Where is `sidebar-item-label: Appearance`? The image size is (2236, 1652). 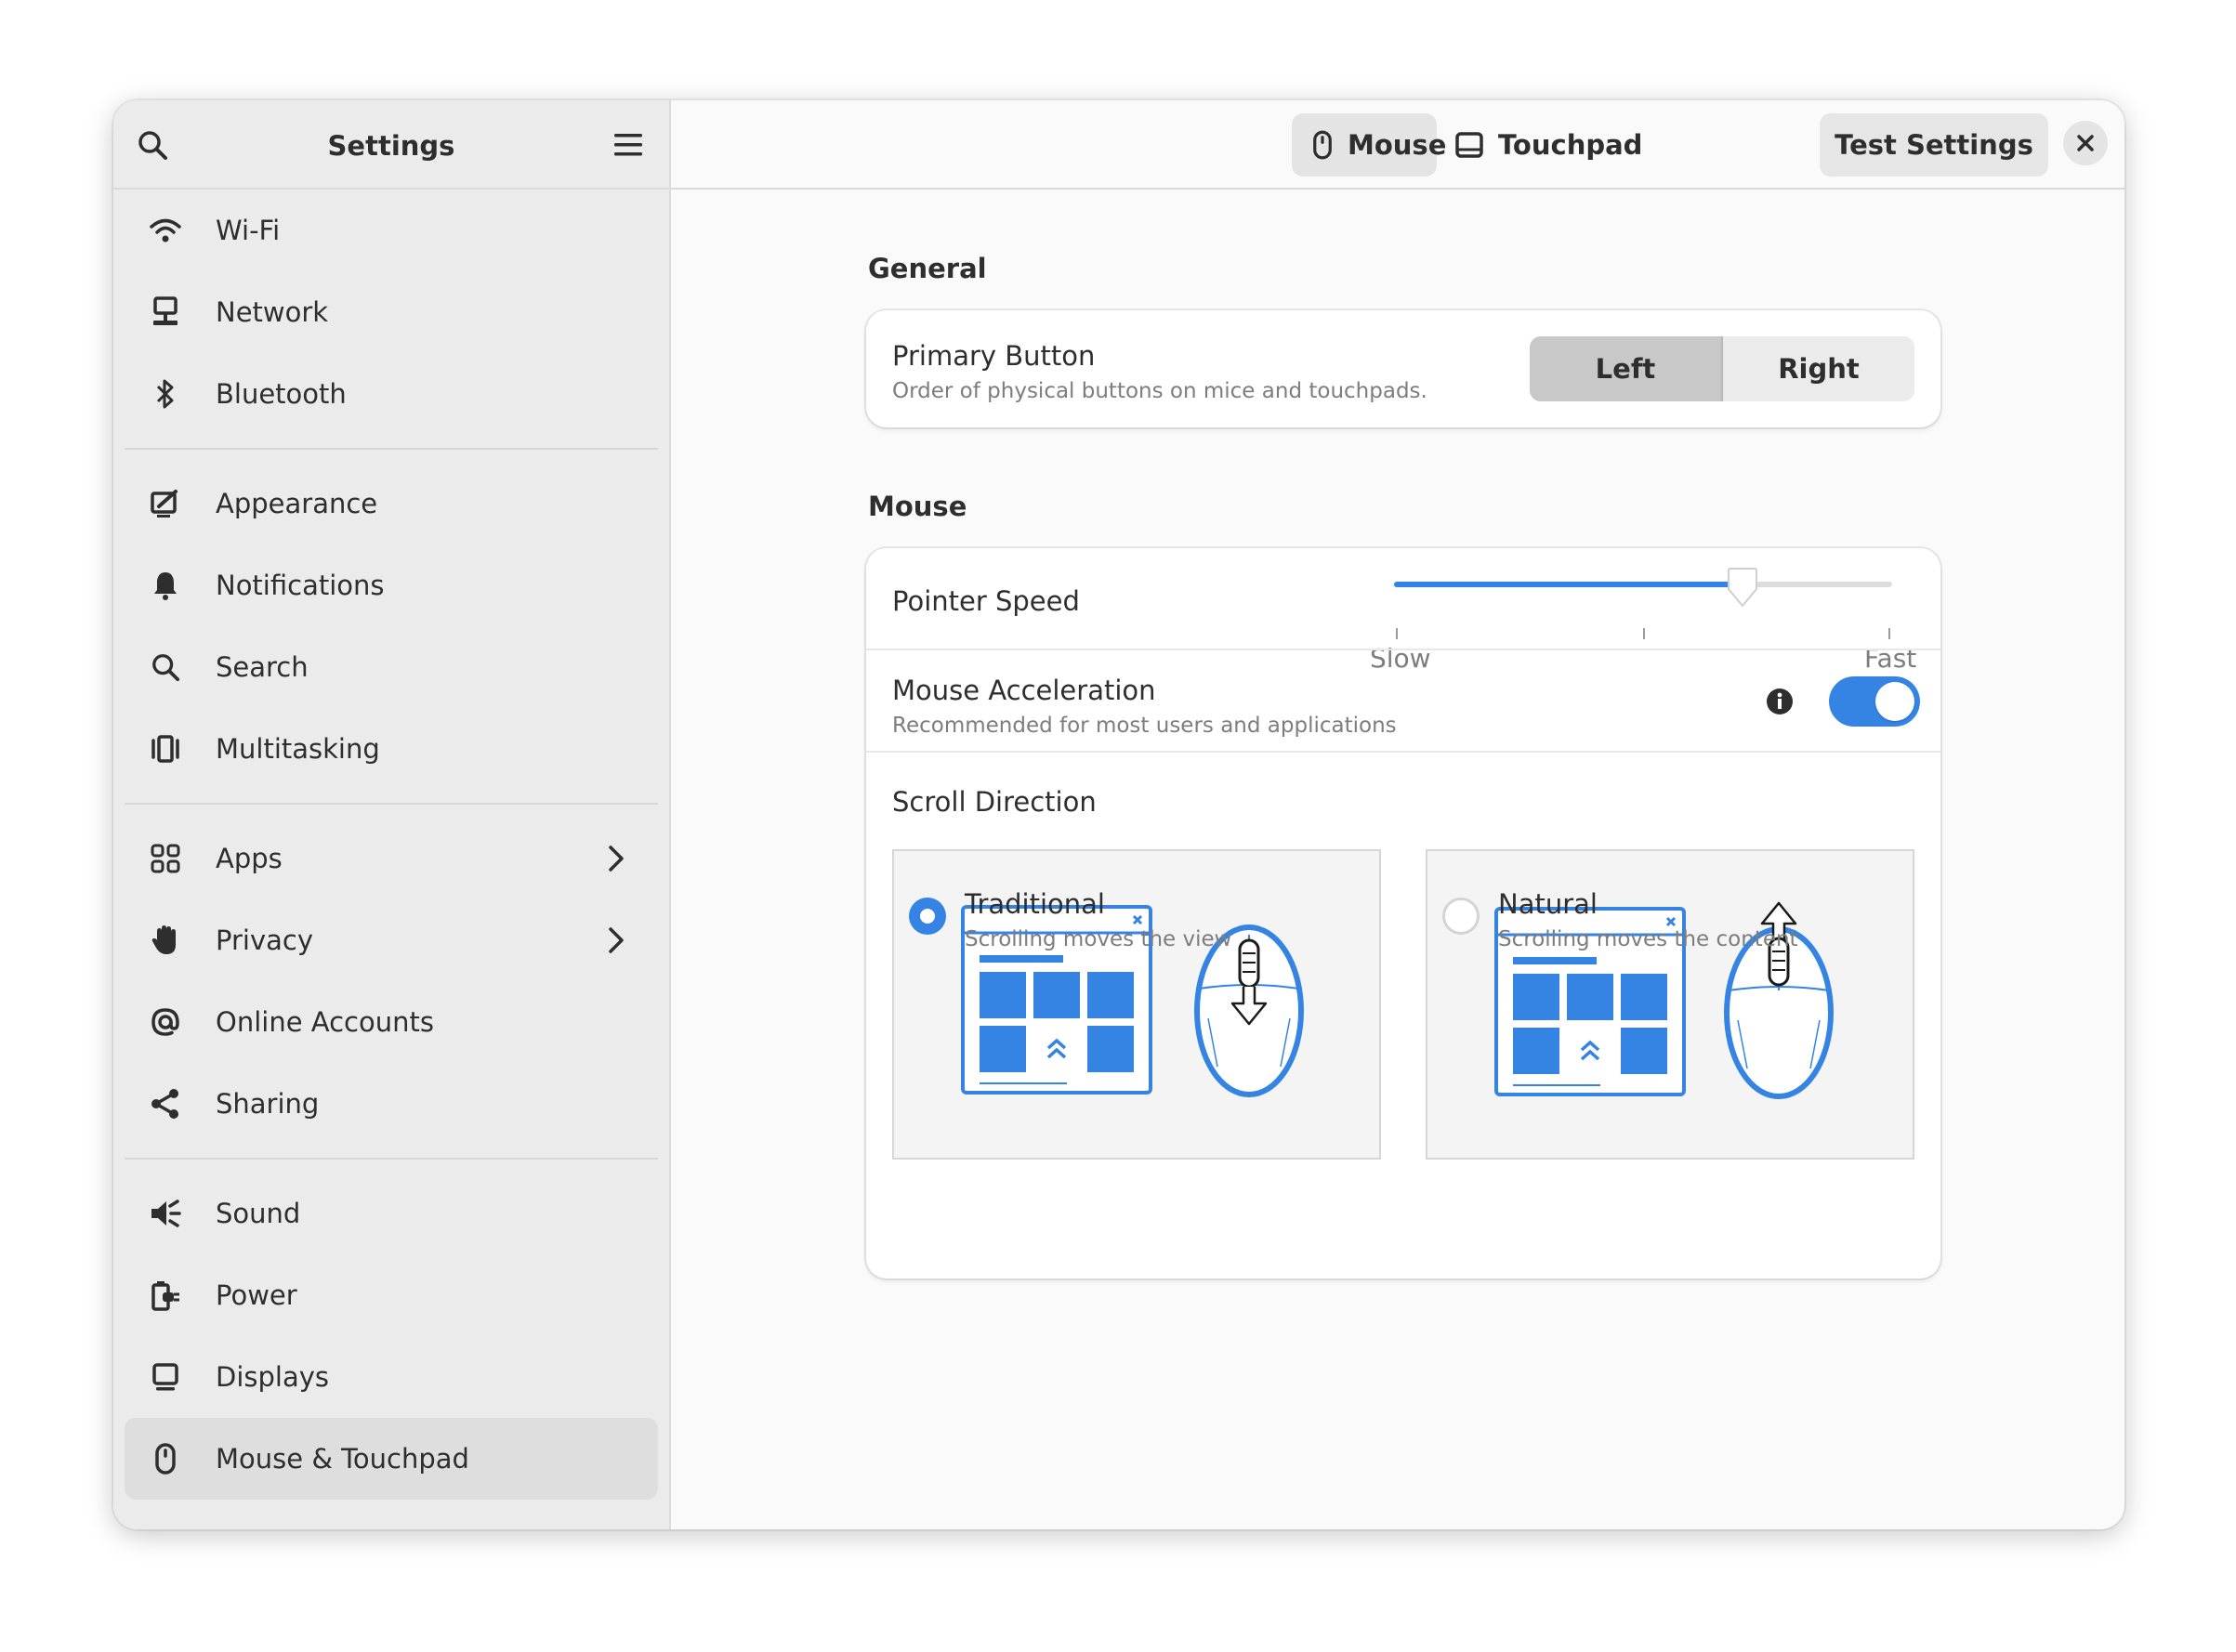 sidebar-item-label: Appearance is located at coordinates (297, 504).